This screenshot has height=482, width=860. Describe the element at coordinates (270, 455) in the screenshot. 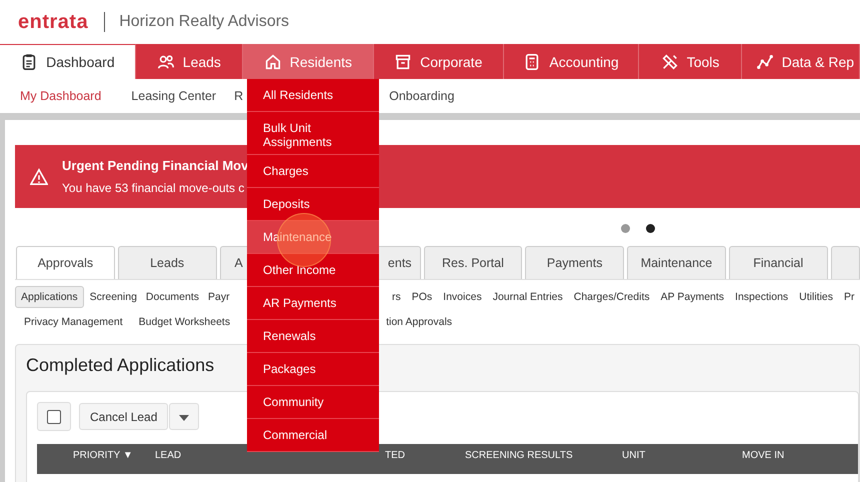

I see `column-header: LEAD` at that location.